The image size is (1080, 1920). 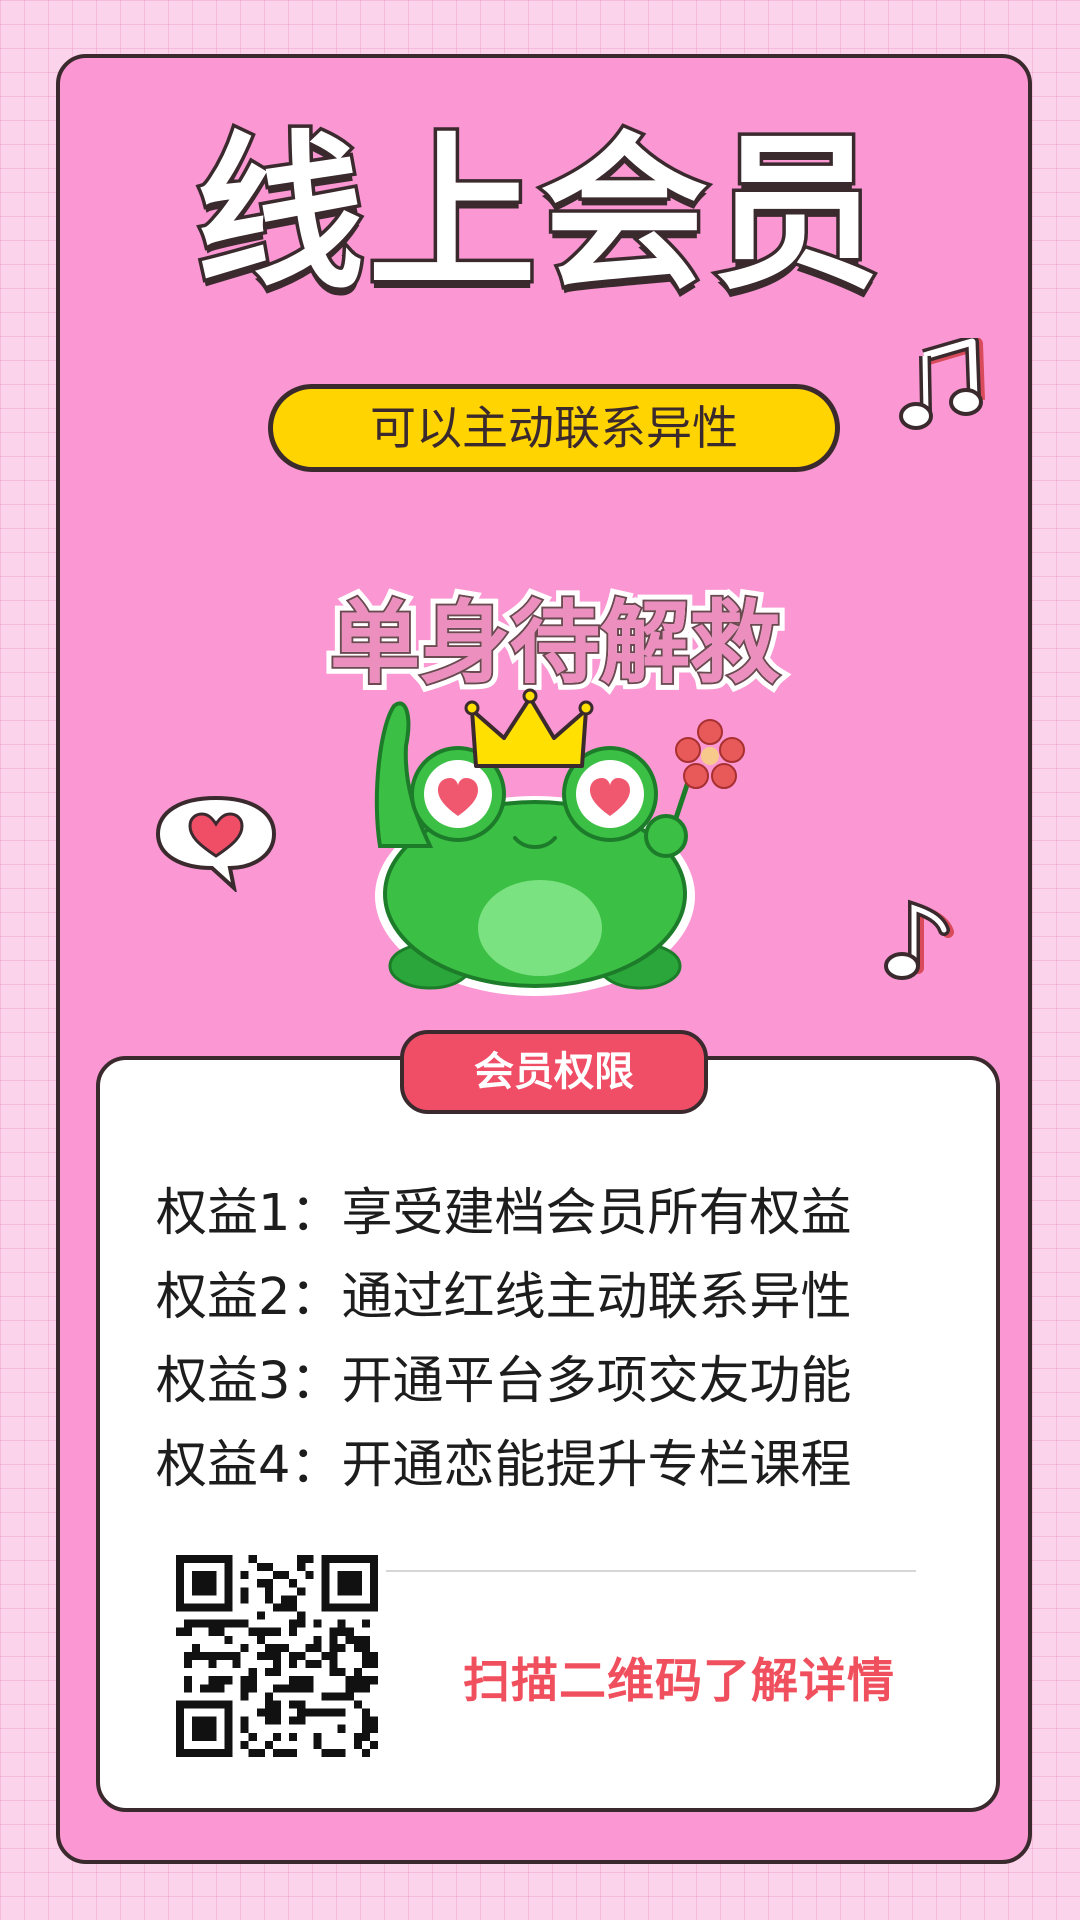 What do you see at coordinates (504, 1213) in the screenshot?
I see `benefit-item: 权益1：享受建档会员所有权益` at bounding box center [504, 1213].